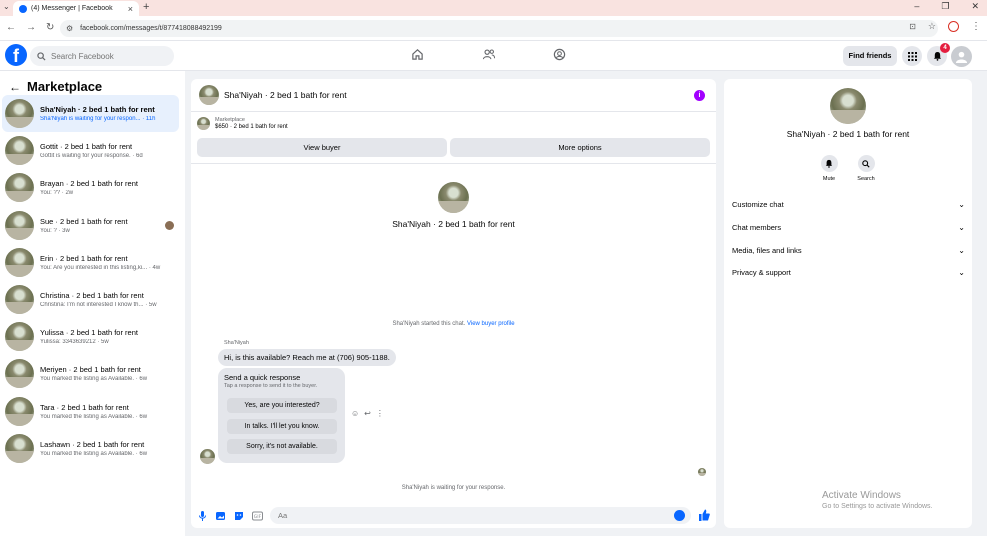  I want to click on facebook-search, so click(102, 56).